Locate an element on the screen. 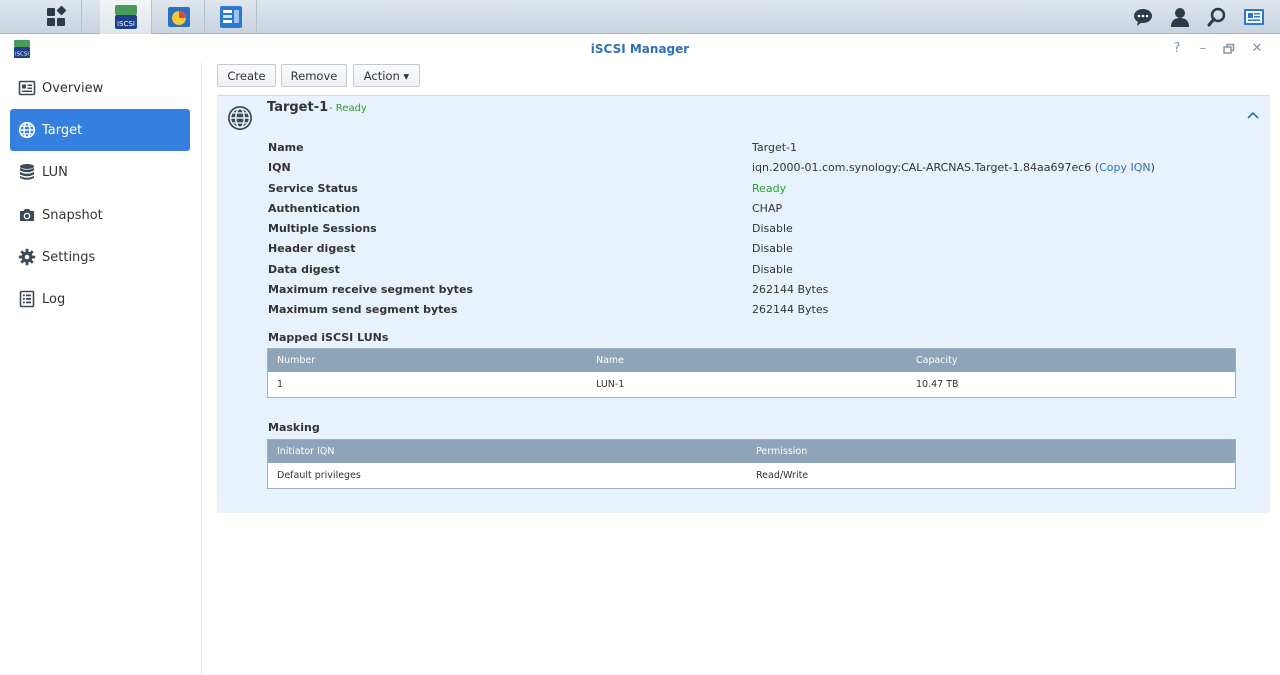 This screenshot has height=675, width=1280. sidebar-item-overview: Overview is located at coordinates (100, 88).